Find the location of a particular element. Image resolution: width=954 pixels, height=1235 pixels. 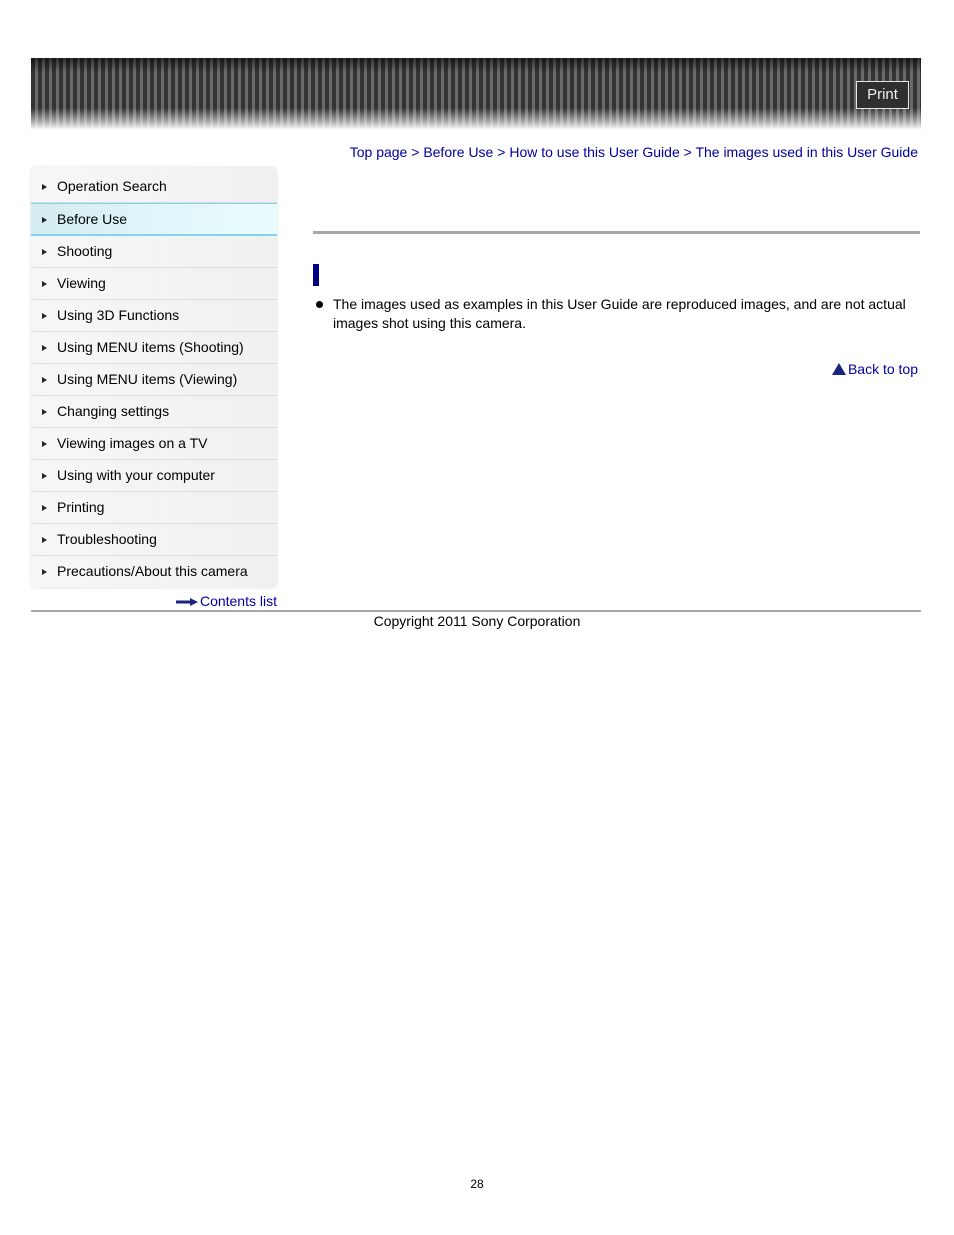

header-banner: Print is located at coordinates (476, 94).